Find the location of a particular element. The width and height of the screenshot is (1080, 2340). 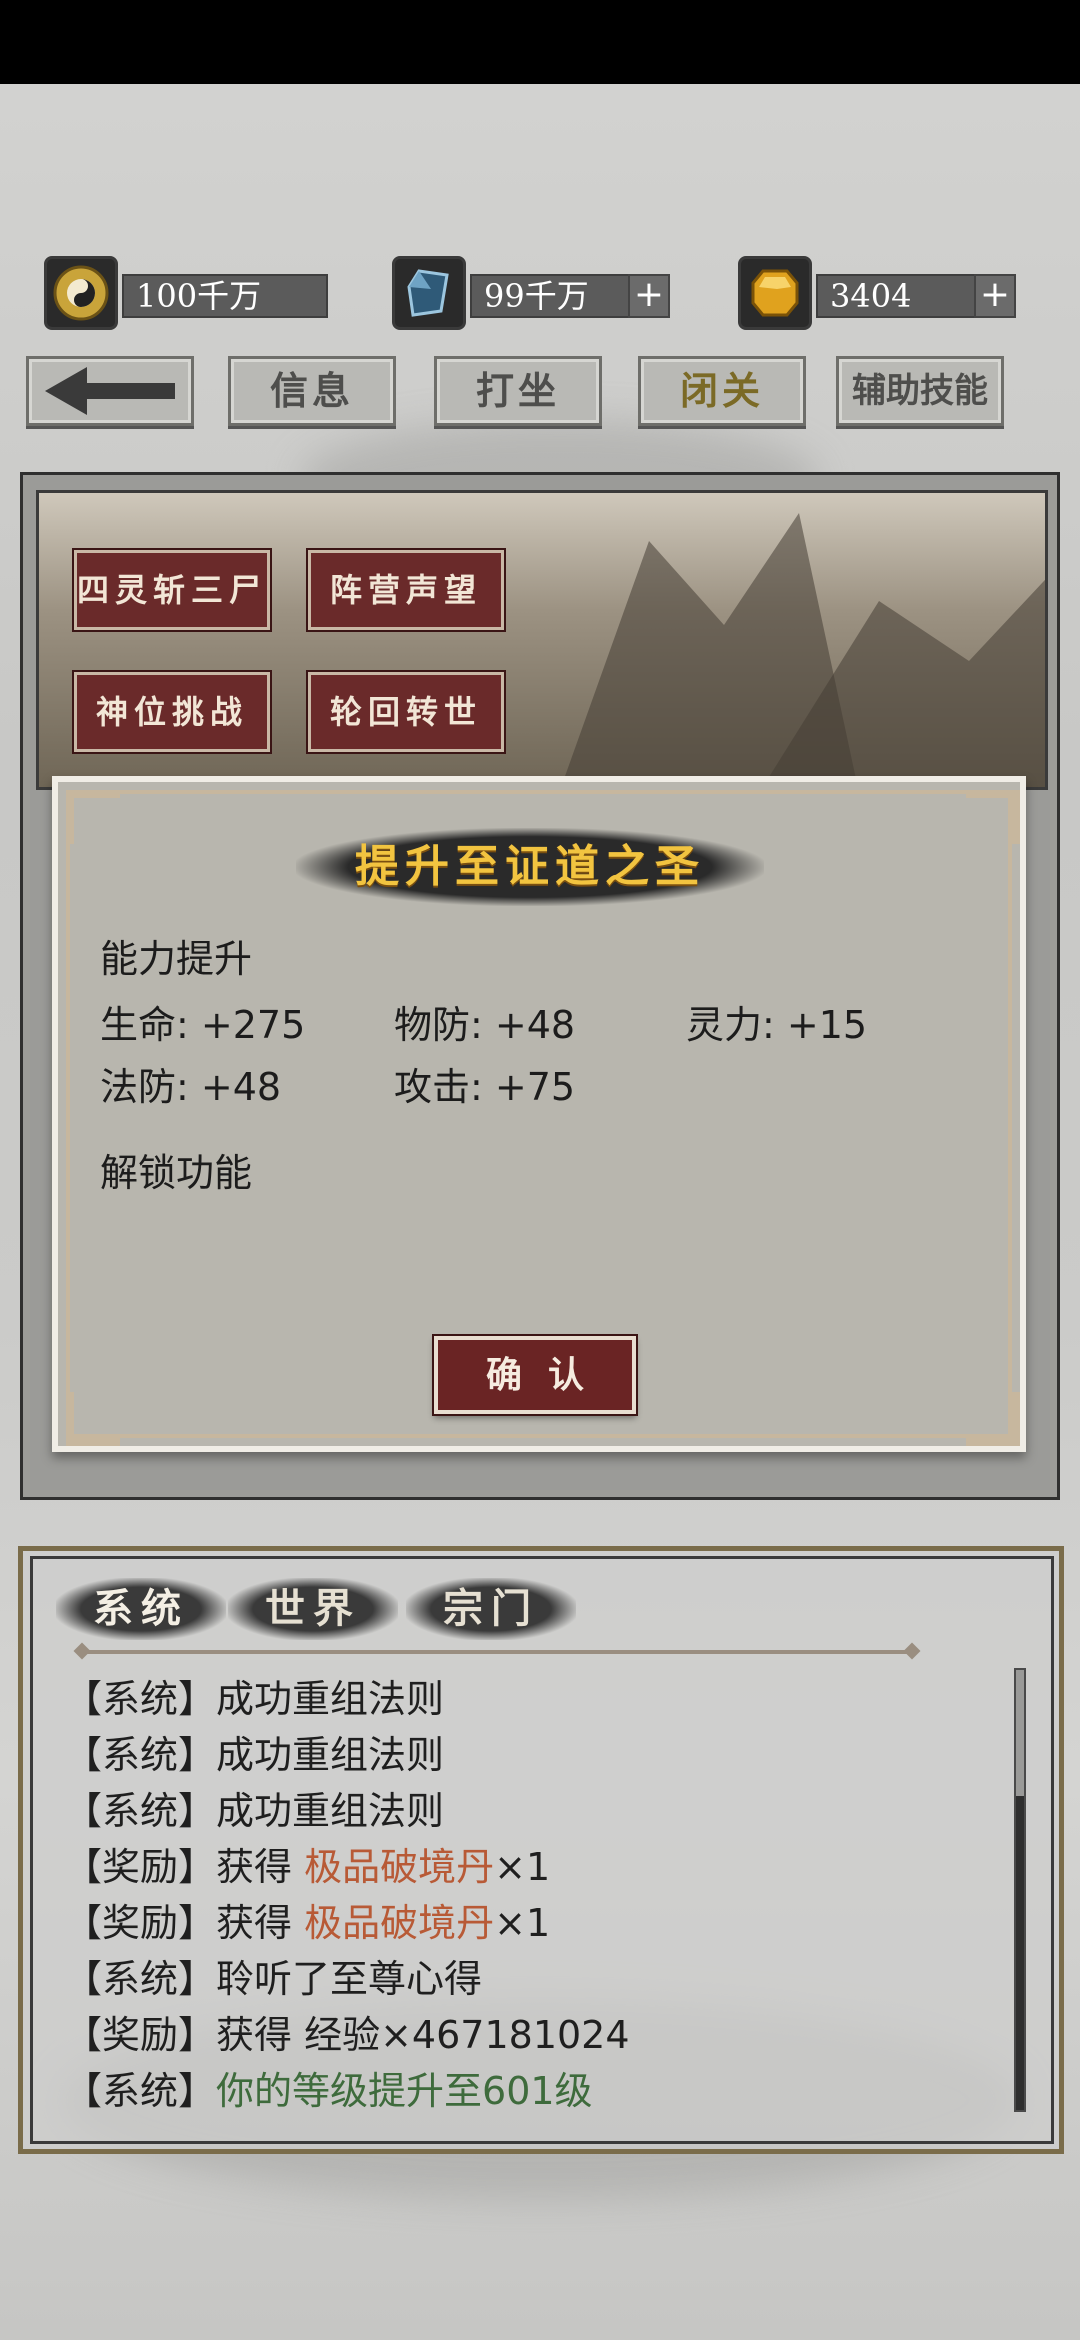

message-text: 获得 经验×467181024 is located at coordinates (423, 2035).